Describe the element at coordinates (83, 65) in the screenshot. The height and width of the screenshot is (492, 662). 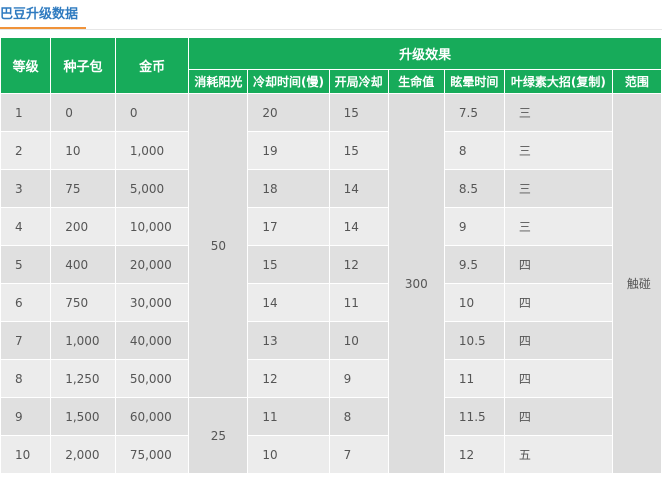
I see `header-seed-packs: 种子包` at that location.